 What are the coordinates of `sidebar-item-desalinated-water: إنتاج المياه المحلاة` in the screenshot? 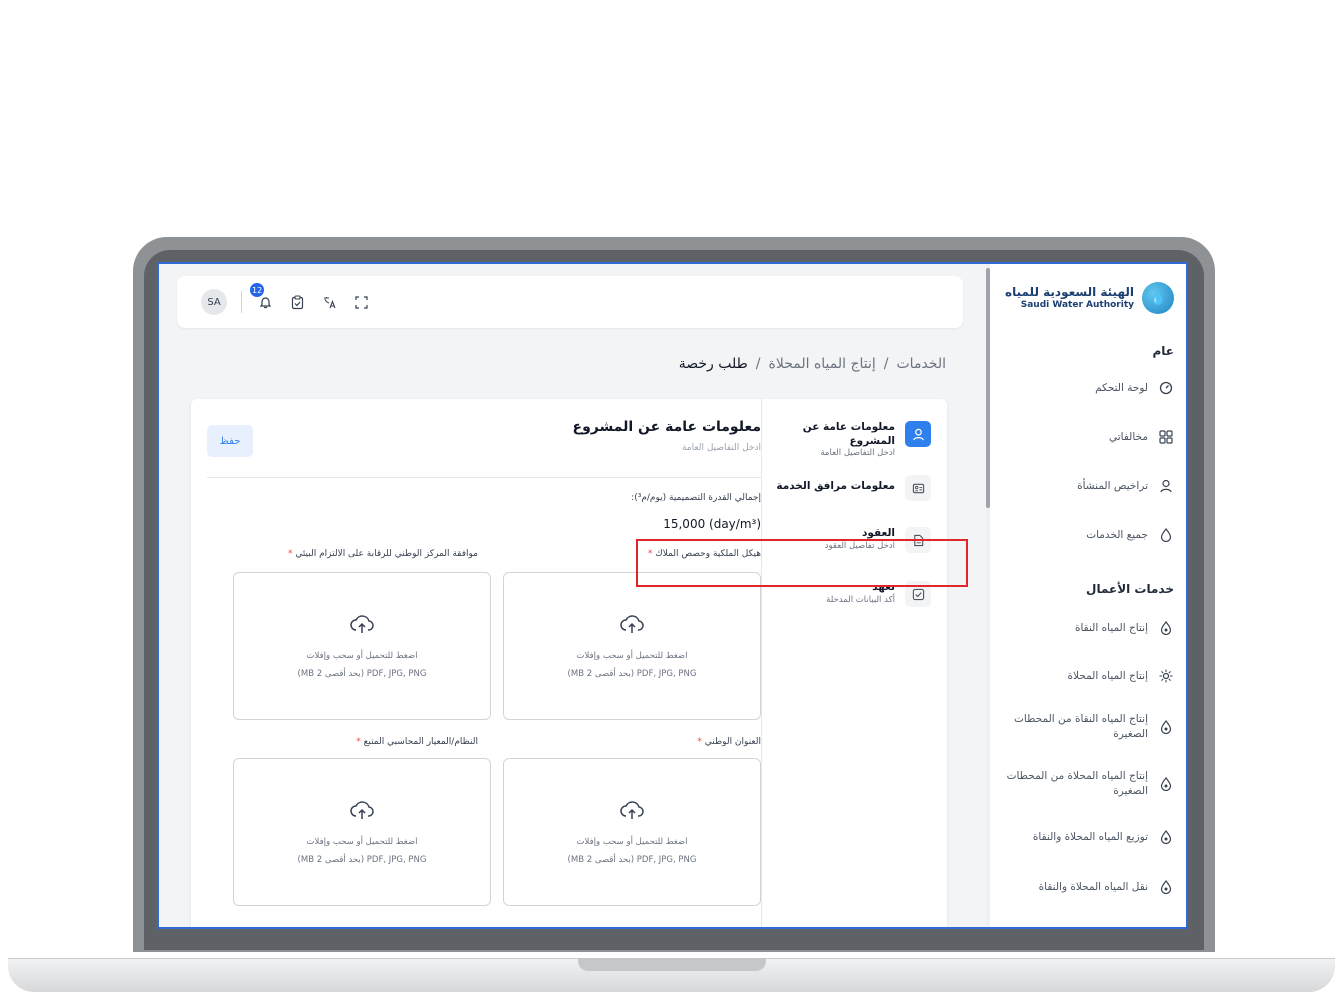 It's located at (1084, 676).